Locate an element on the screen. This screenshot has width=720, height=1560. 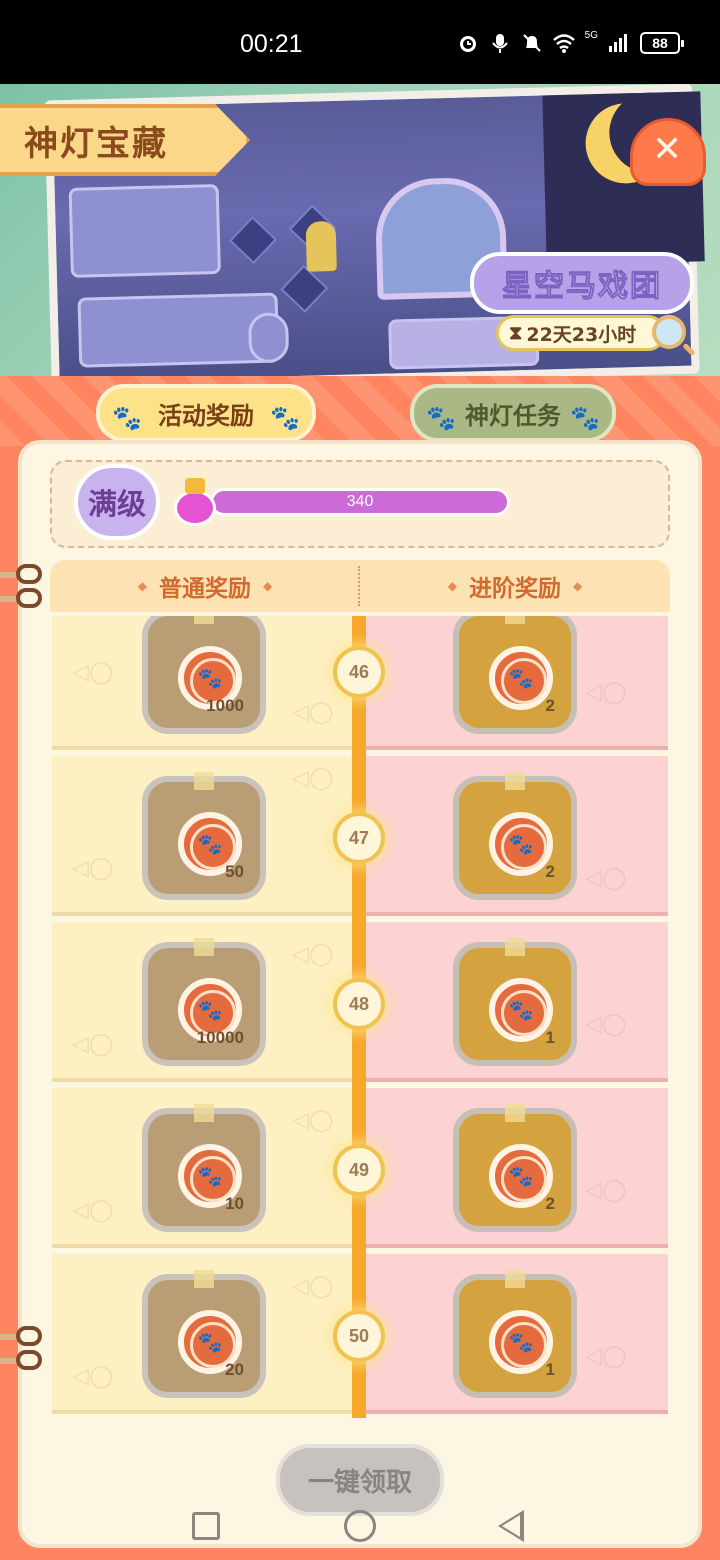
tab-activity-rewards: 🐾 活动奖励 🐾 is located at coordinates (206, 413).